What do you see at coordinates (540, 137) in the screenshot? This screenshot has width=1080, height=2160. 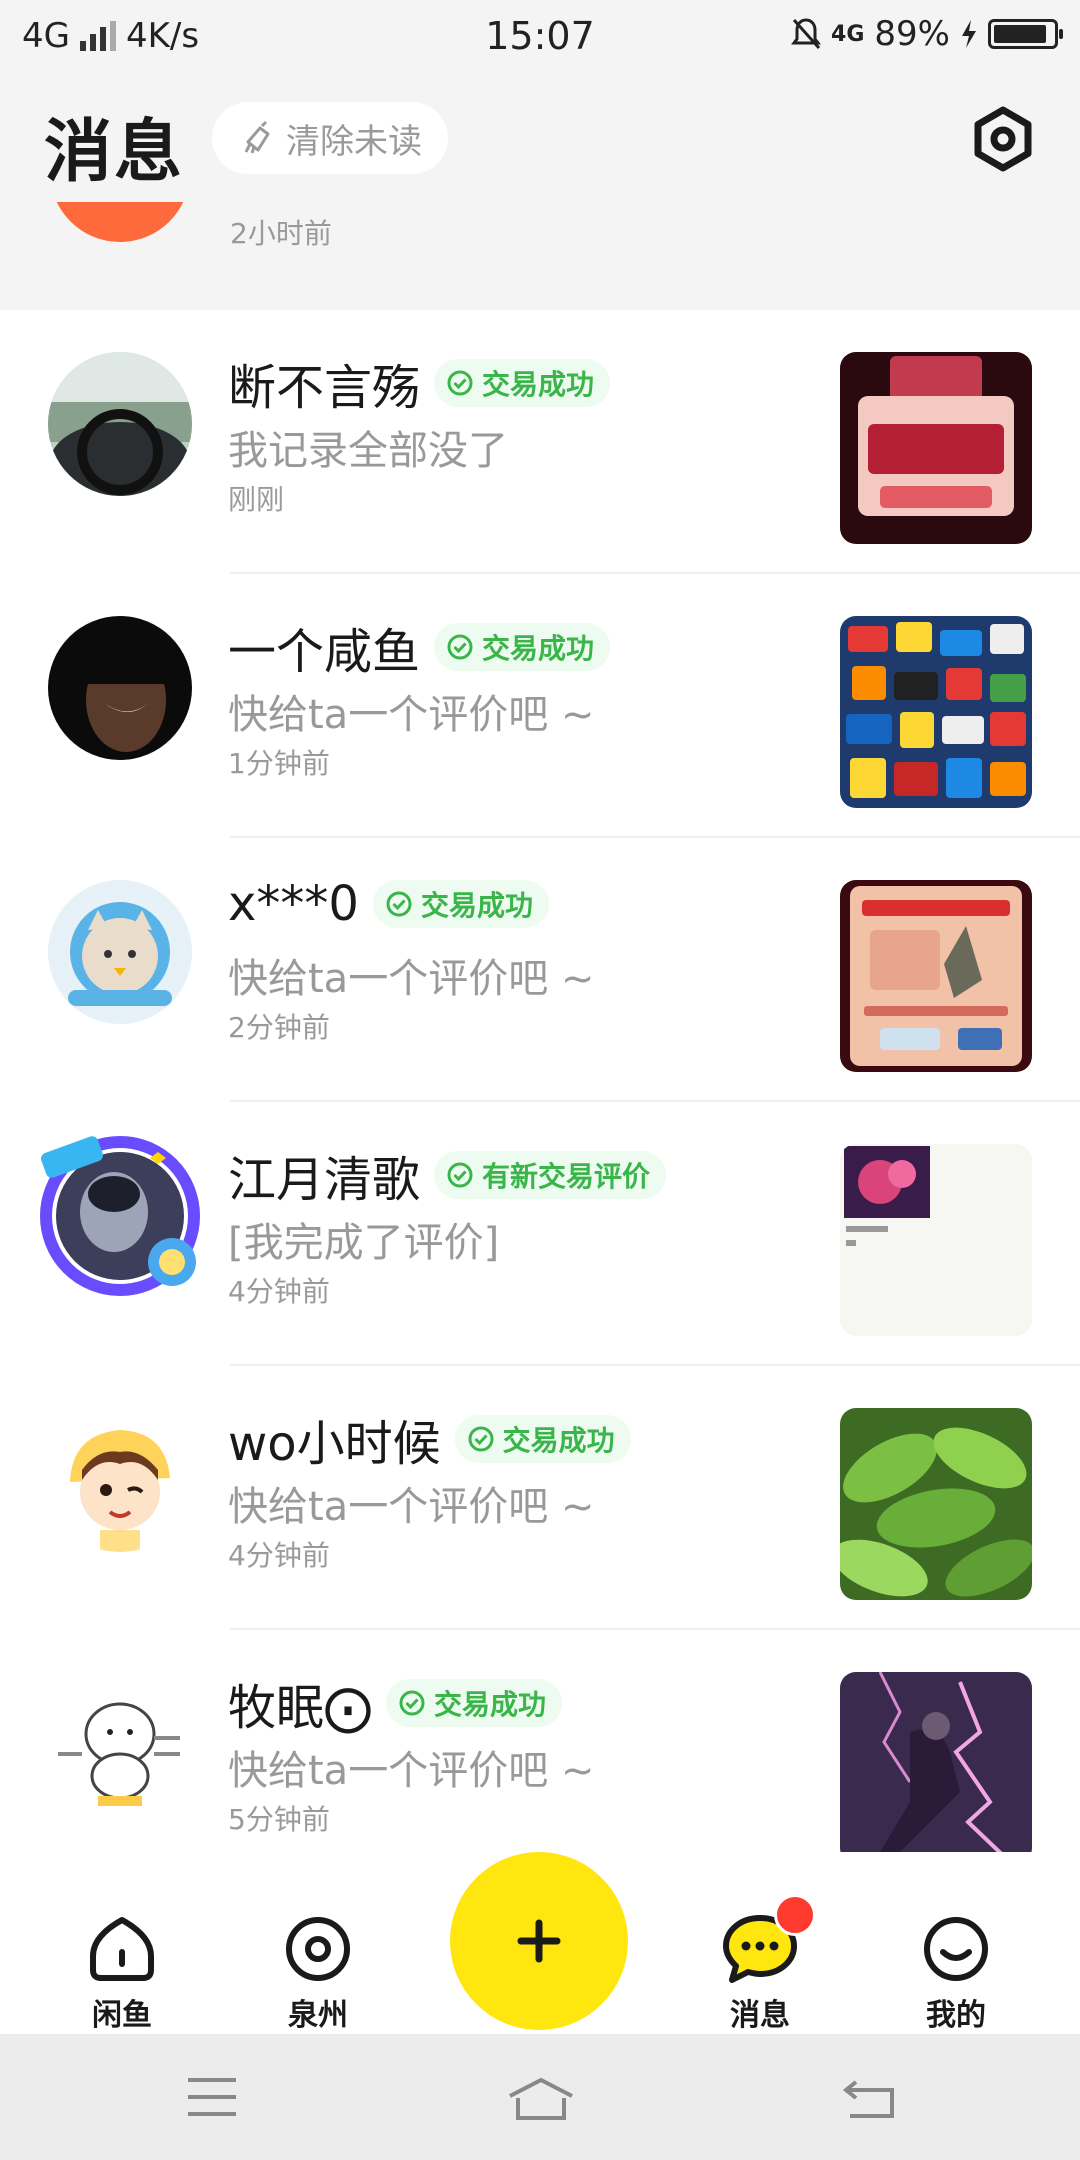 I see `header: 消息 清除未读` at bounding box center [540, 137].